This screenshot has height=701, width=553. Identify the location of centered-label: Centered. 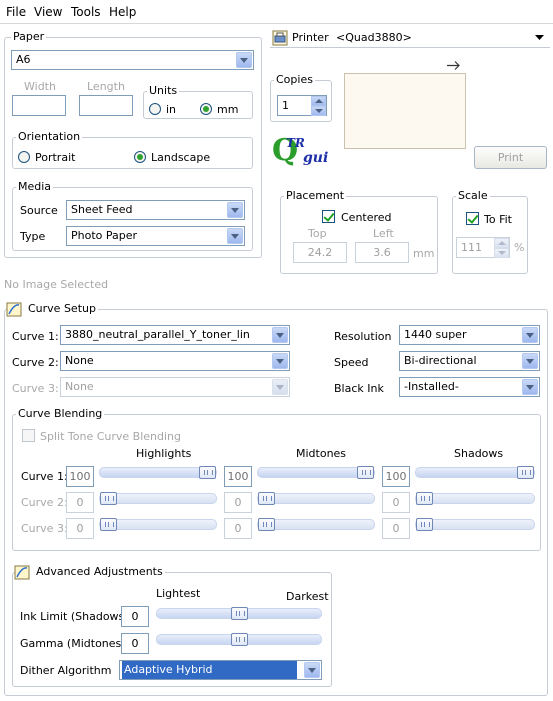
(366, 217).